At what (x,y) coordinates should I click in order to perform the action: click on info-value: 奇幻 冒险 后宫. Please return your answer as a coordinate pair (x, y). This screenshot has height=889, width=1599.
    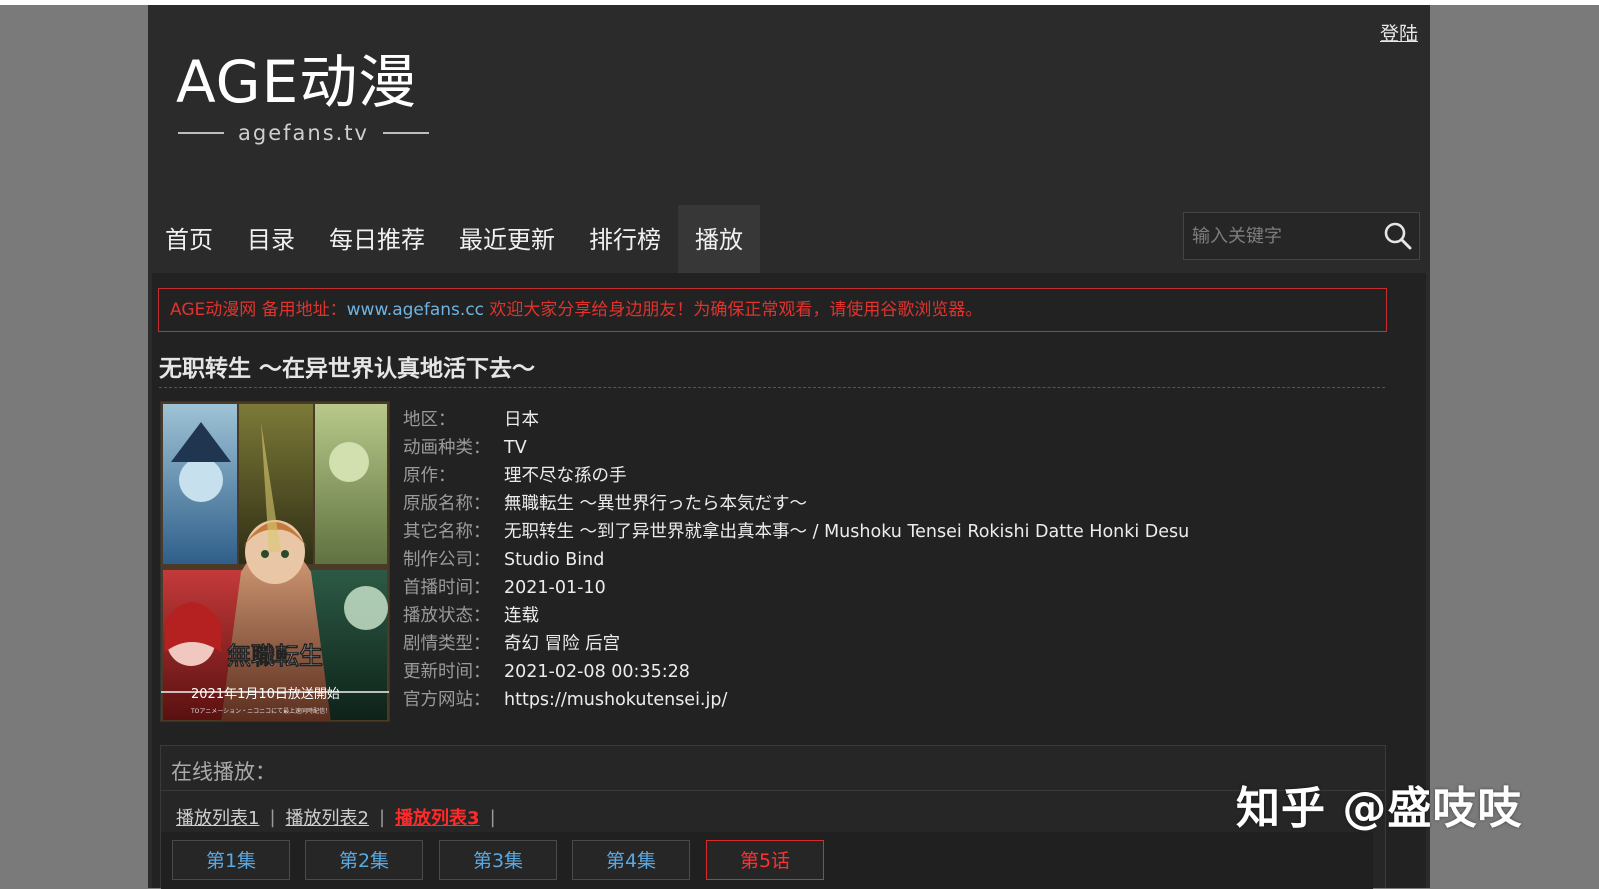
    Looking at the image, I should click on (562, 644).